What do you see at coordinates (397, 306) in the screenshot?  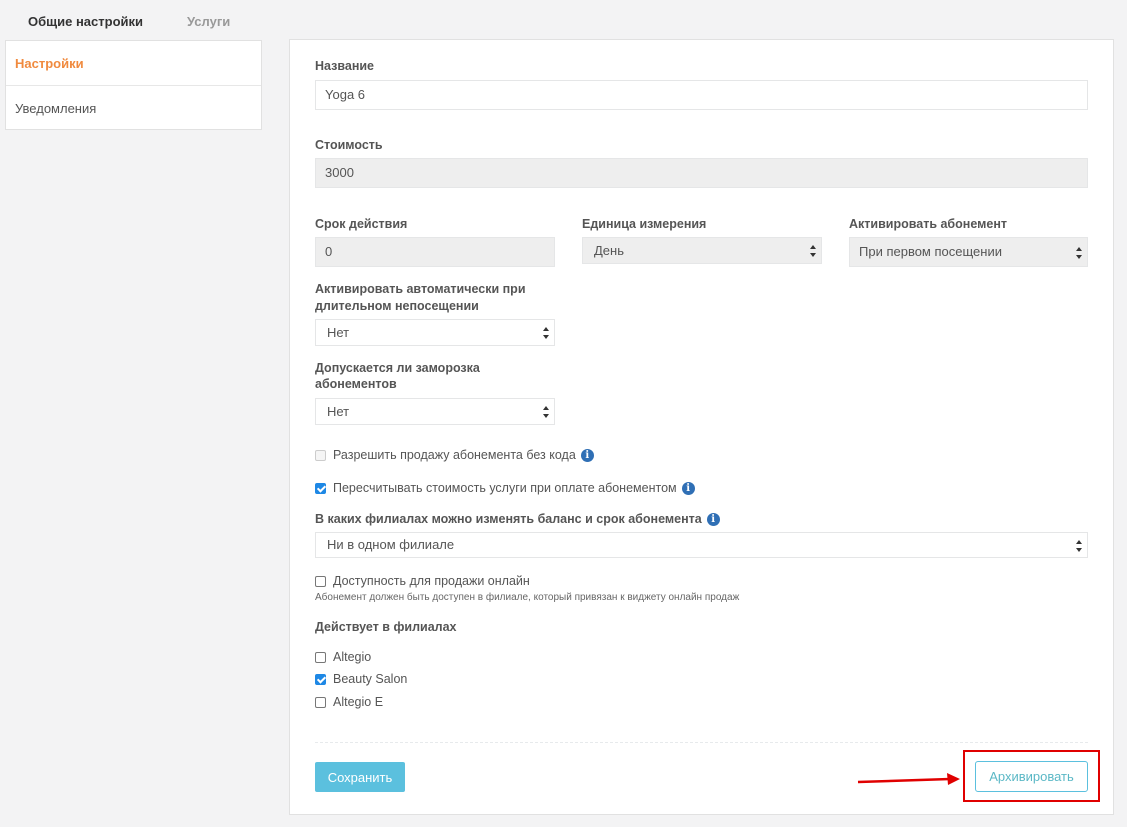 I see `auto-activate-label-line2: длительном непосещении` at bounding box center [397, 306].